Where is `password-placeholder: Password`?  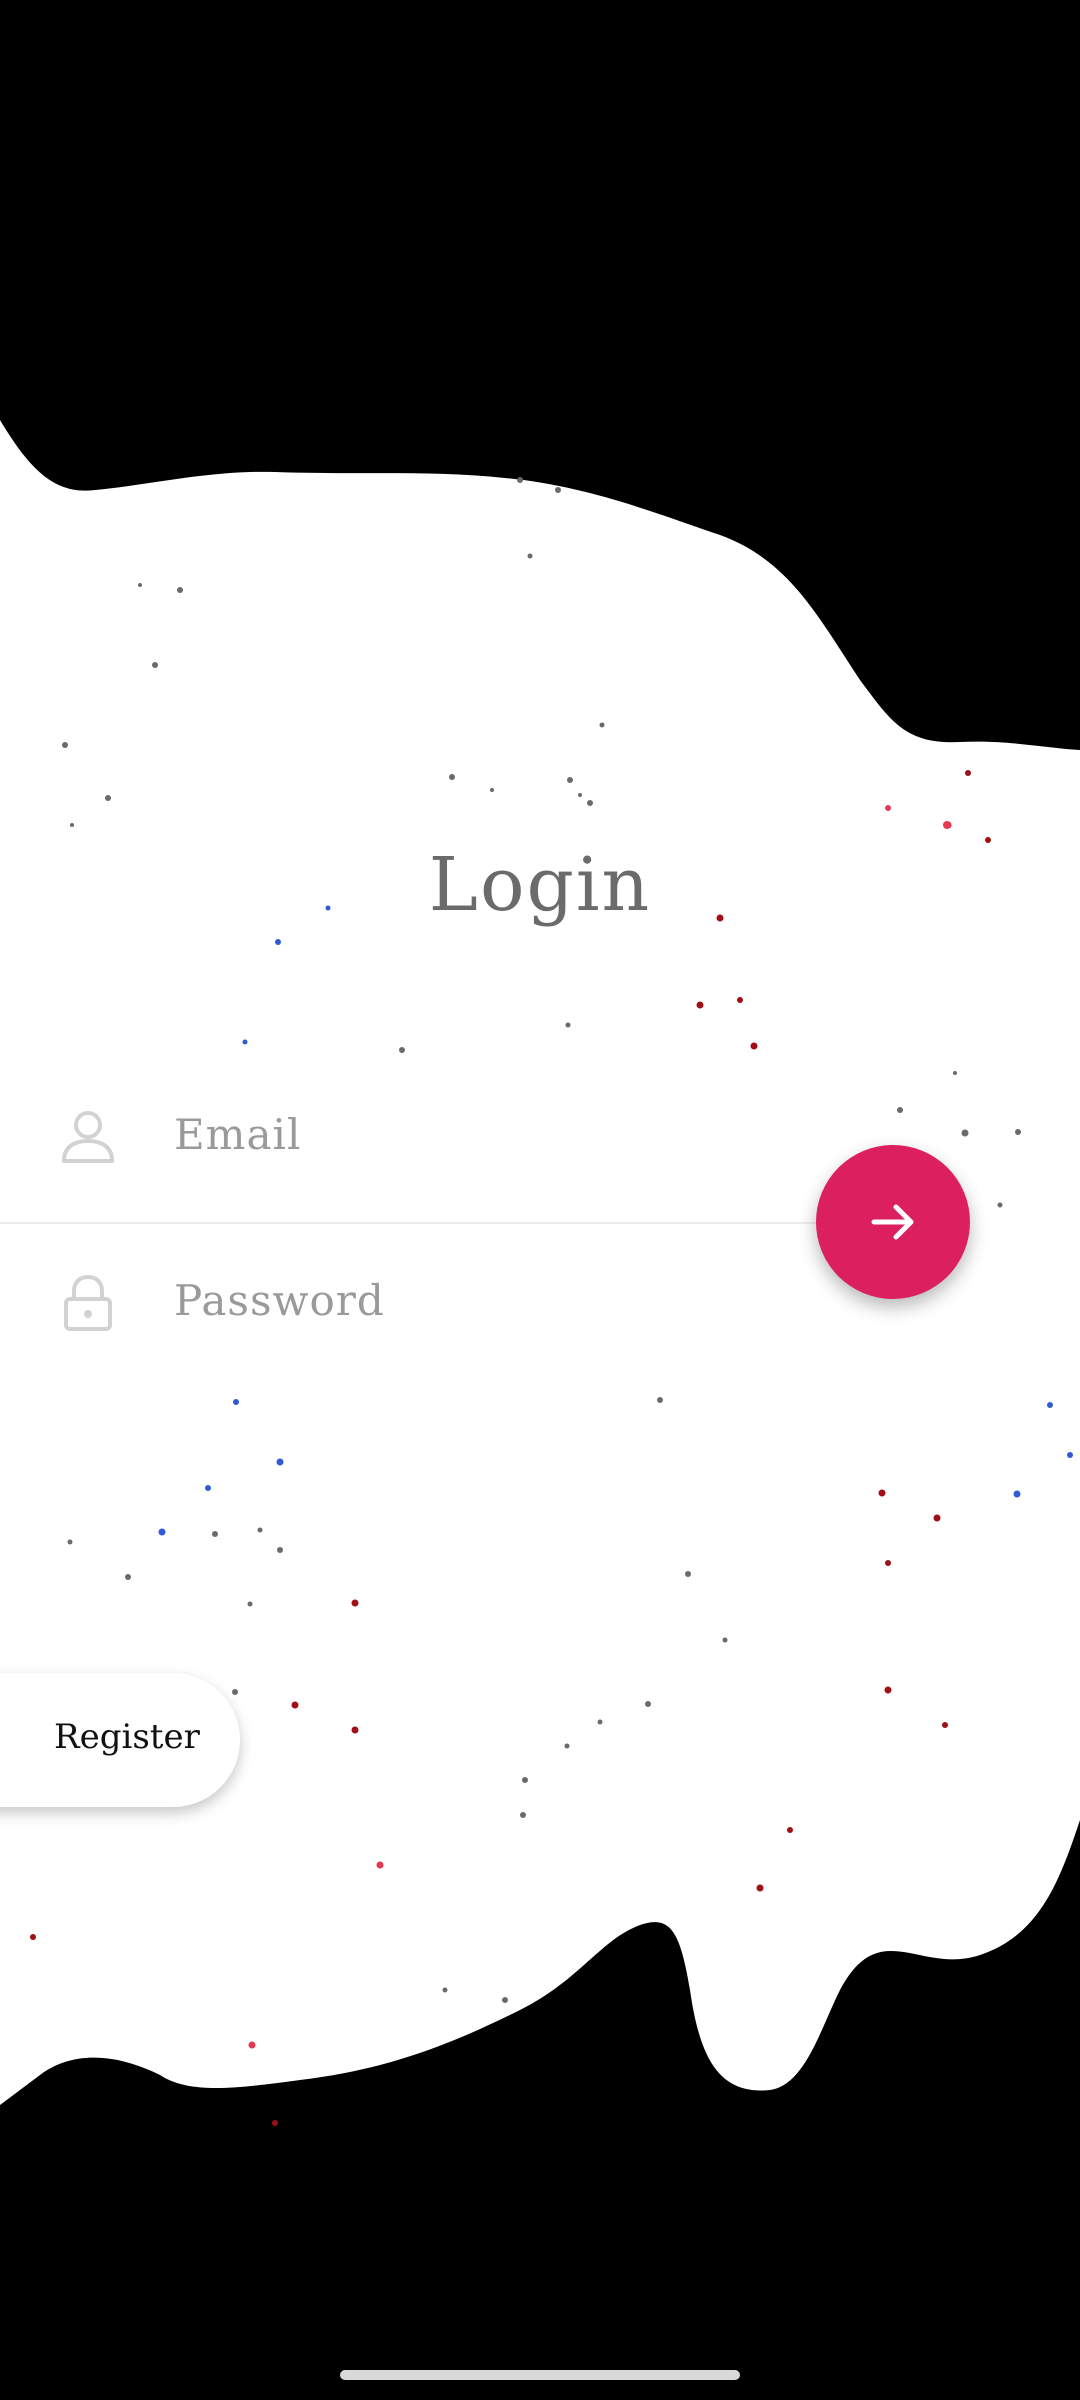
password-placeholder: Password is located at coordinates (279, 1300).